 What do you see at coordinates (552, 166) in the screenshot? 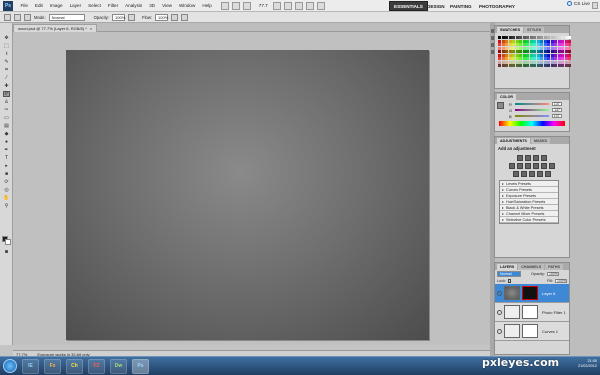
I see `channel-mixer-icon` at bounding box center [552, 166].